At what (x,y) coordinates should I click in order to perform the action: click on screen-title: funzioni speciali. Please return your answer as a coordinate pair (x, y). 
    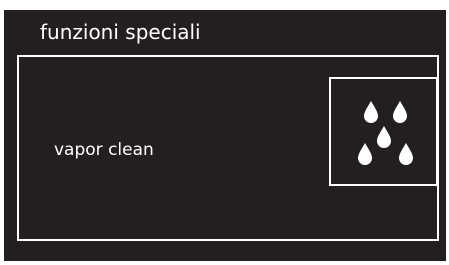
    Looking at the image, I should click on (120, 32).